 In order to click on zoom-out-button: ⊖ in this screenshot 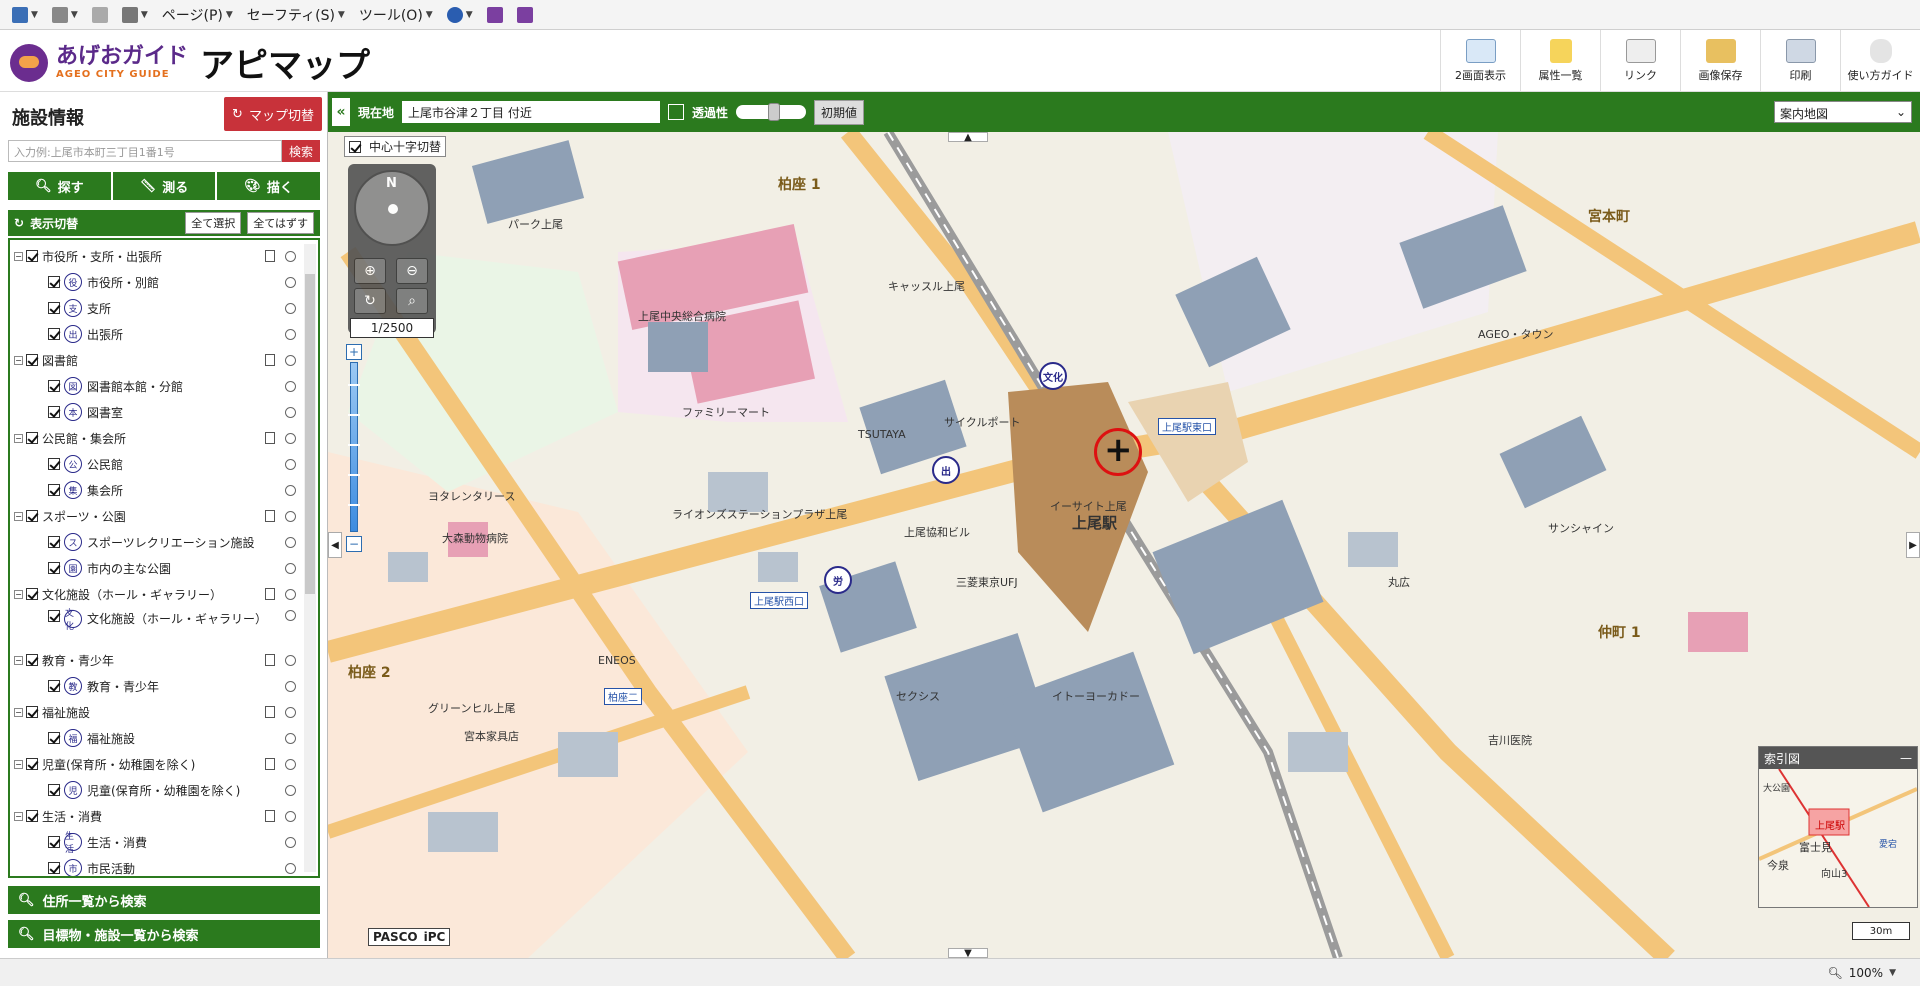, I will do `click(412, 271)`.